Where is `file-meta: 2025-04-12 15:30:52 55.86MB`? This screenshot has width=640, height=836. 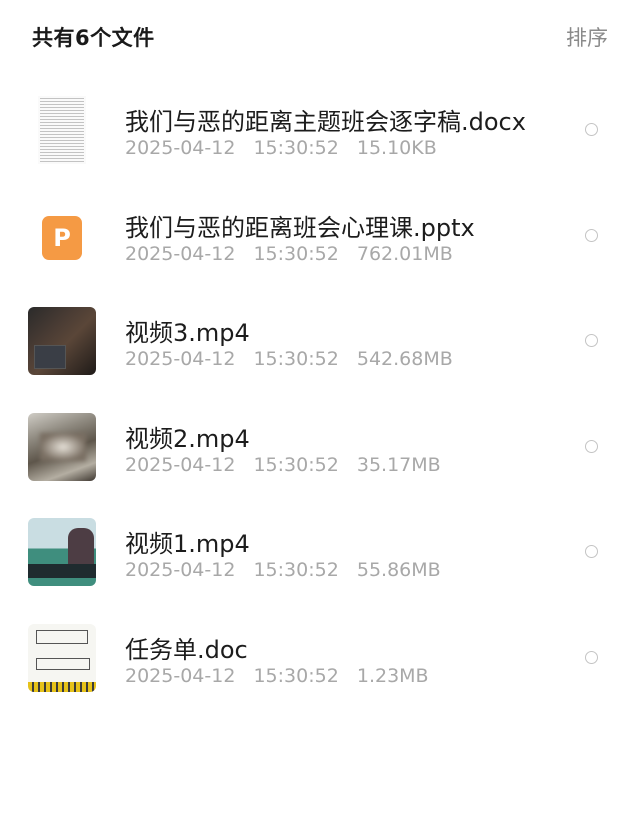
file-meta: 2025-04-12 15:30:52 55.86MB is located at coordinates (289, 570).